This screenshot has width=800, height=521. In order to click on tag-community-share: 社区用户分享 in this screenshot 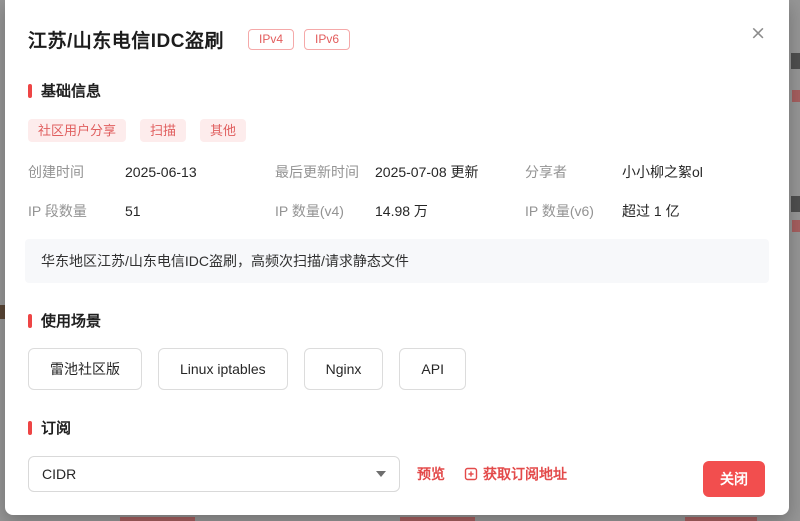, I will do `click(77, 130)`.